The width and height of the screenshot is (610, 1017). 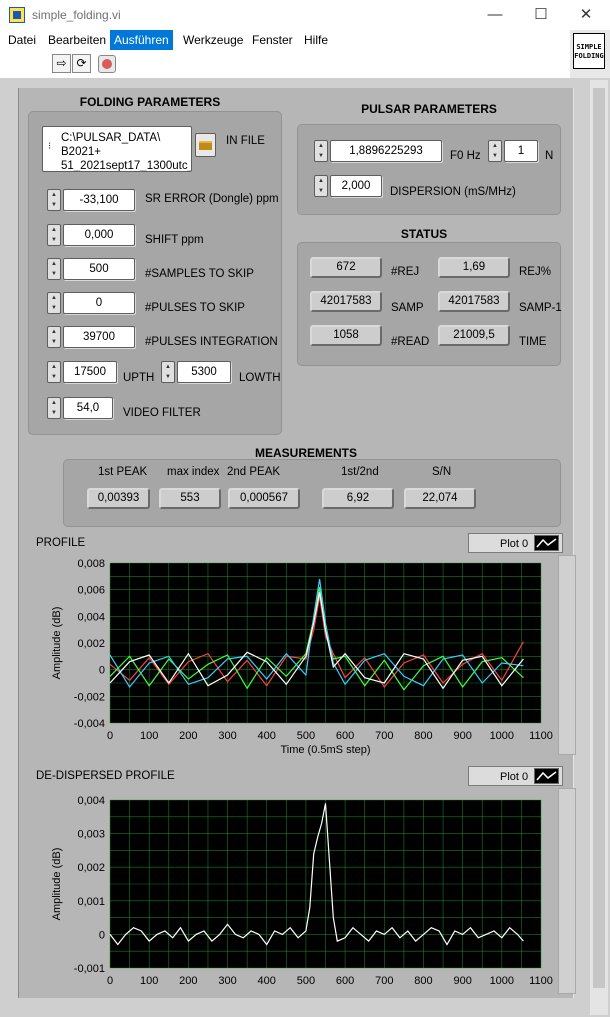 What do you see at coordinates (81, 152) in the screenshot?
I see `in-file-path-line2: B2021+` at bounding box center [81, 152].